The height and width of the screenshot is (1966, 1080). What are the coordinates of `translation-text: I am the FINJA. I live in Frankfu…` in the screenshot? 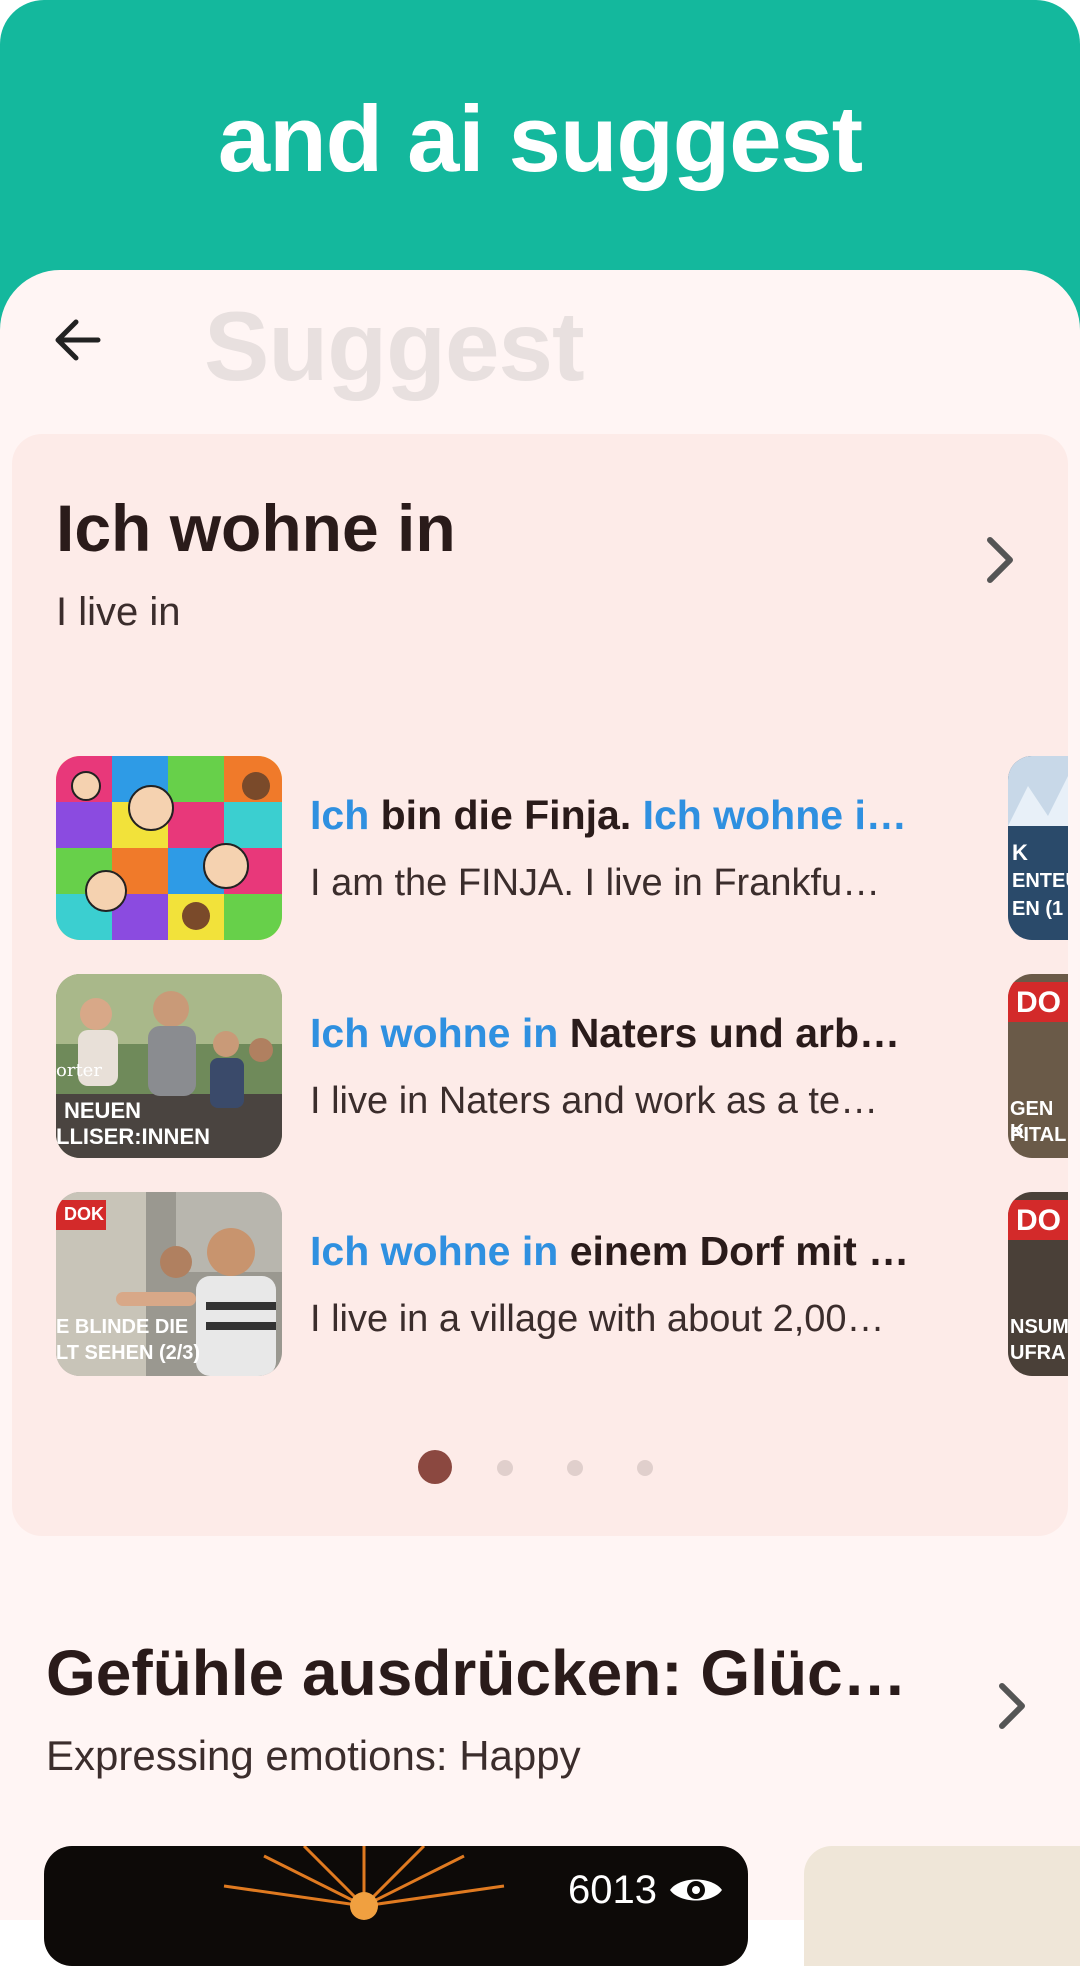 It's located at (595, 883).